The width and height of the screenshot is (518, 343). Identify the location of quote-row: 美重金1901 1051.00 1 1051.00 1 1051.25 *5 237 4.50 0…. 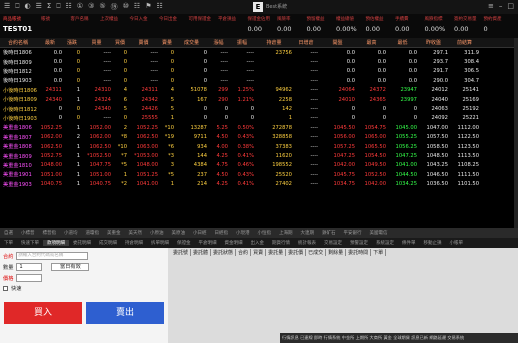
(259, 174).